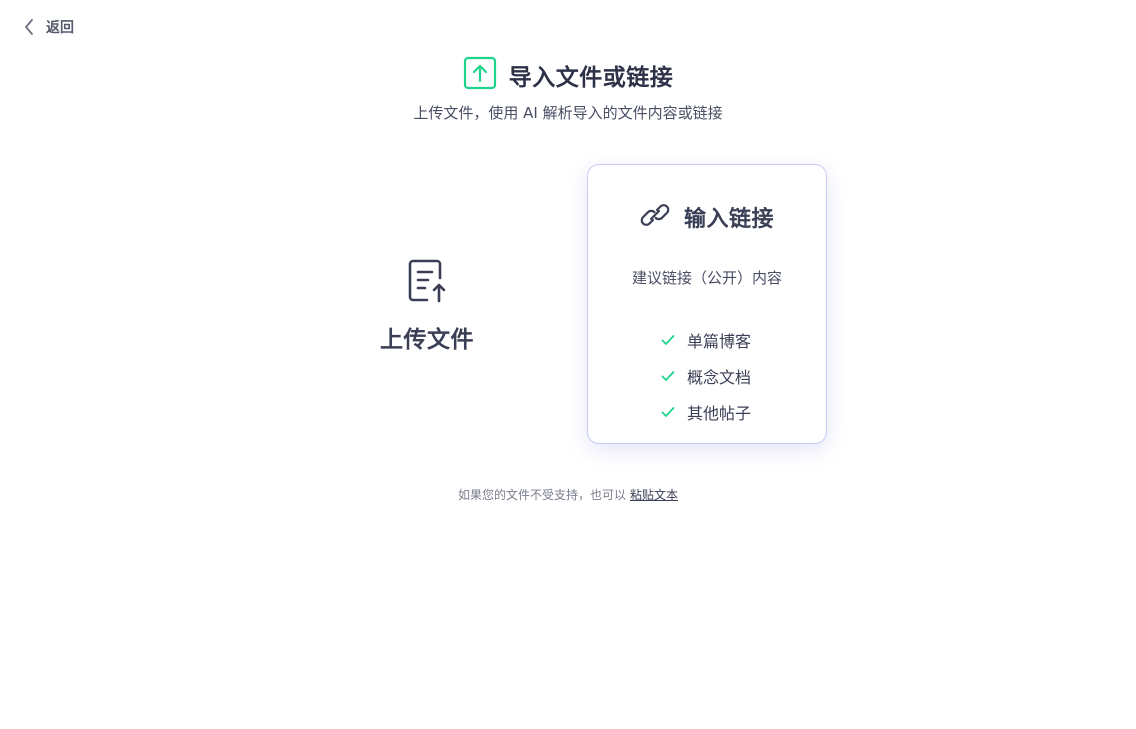  What do you see at coordinates (706, 278) in the screenshot?
I see `link-card-description: 建议链接（公开）内容` at bounding box center [706, 278].